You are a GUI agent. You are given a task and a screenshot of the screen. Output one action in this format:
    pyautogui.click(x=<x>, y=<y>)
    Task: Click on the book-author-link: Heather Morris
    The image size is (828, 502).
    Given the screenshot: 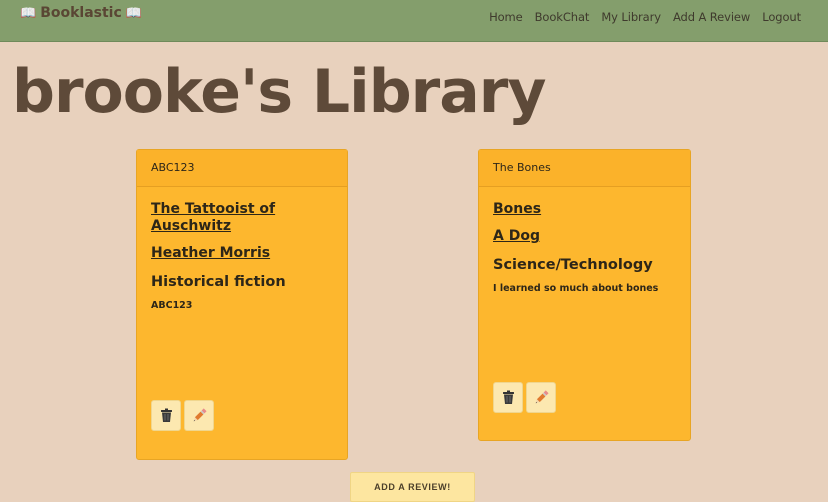 What is the action you would take?
    pyautogui.click(x=242, y=253)
    